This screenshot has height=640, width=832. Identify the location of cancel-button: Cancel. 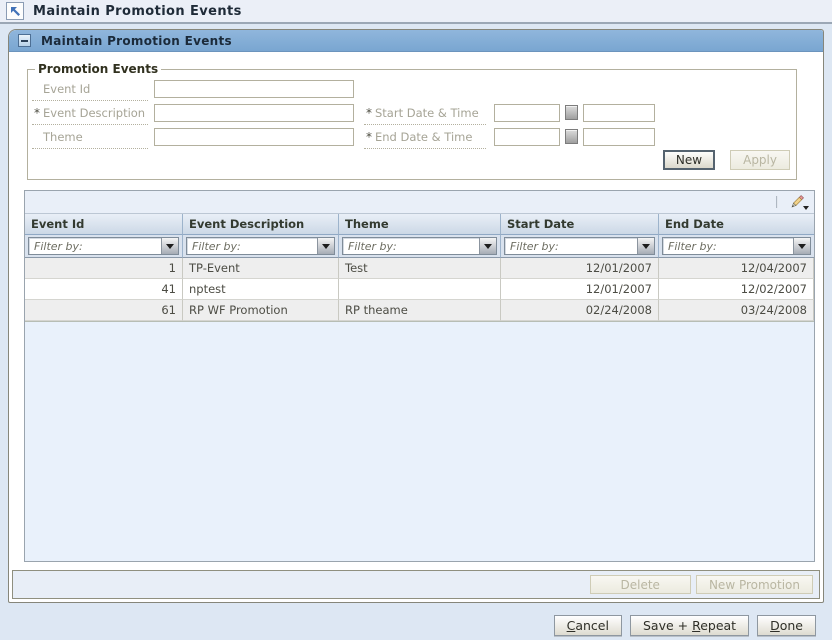
(587, 625).